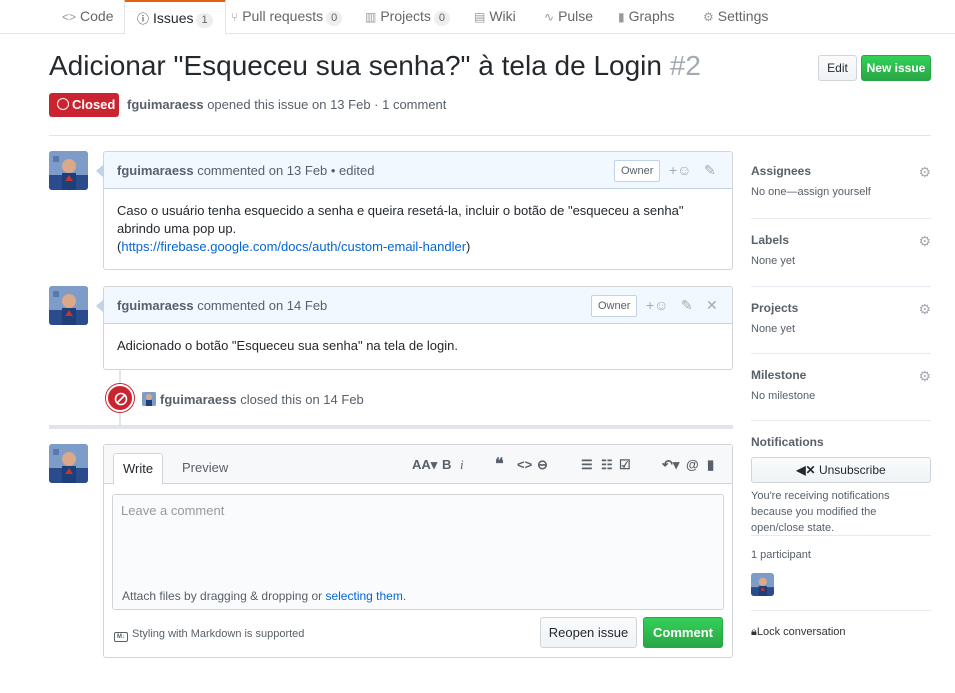  I want to click on closed-event-badge, so click(120, 398).